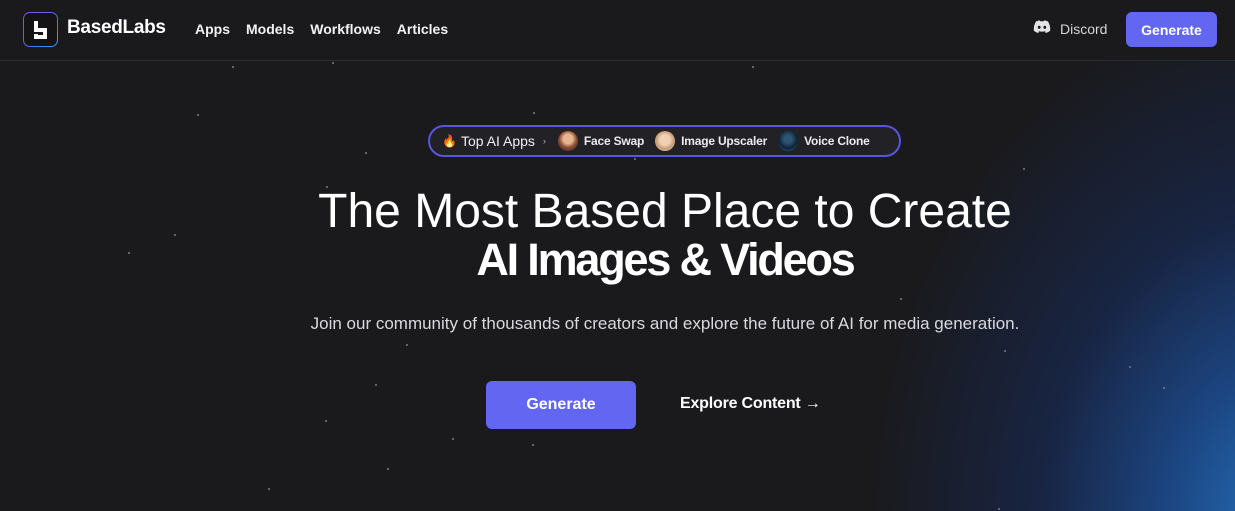 The height and width of the screenshot is (511, 1235). What do you see at coordinates (1171, 29) in the screenshot?
I see `nav-generate-button: Generate` at bounding box center [1171, 29].